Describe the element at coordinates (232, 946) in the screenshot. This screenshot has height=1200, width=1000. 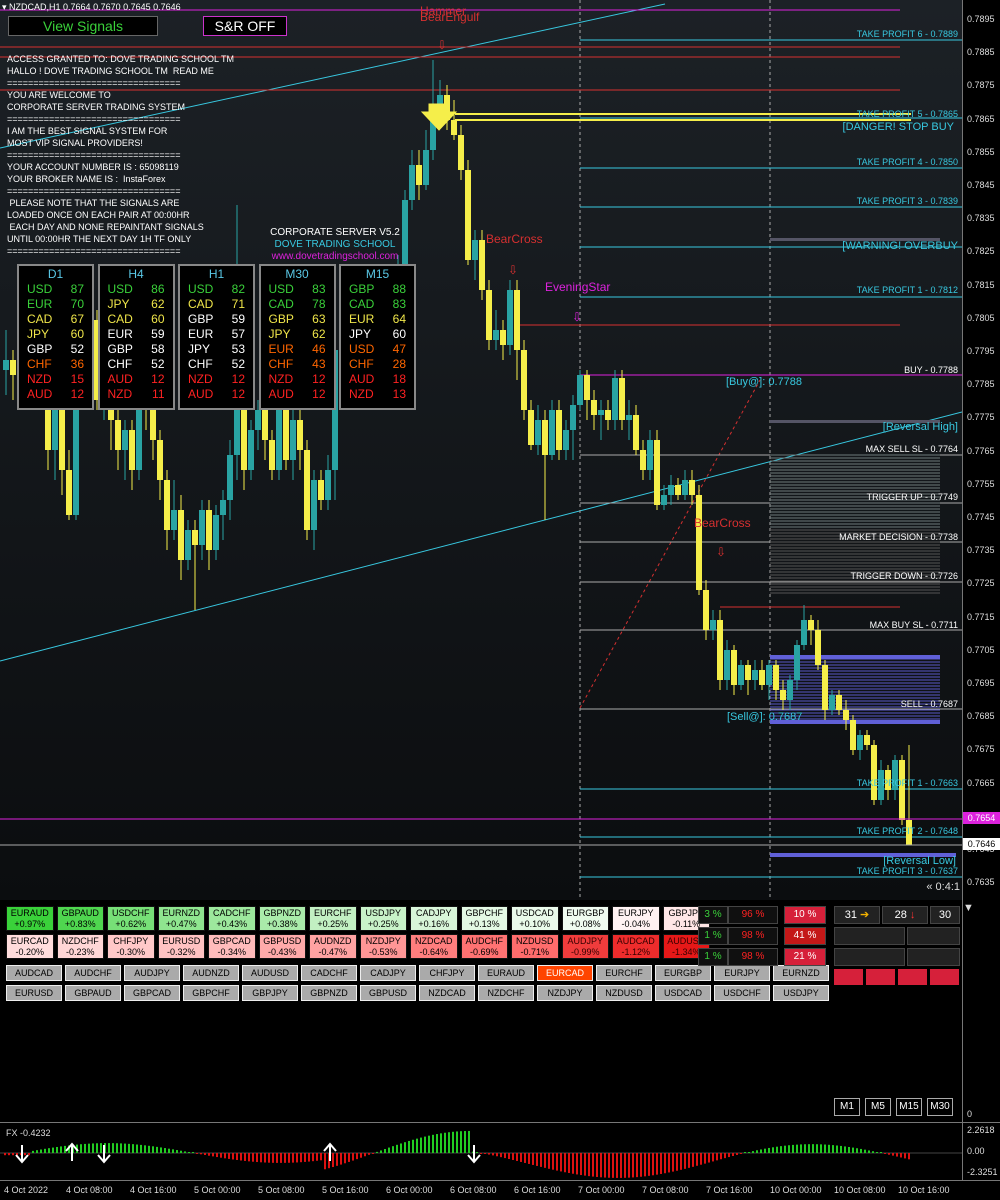
I see `pair-performance-tile: GBPCAD -0.34%` at that location.